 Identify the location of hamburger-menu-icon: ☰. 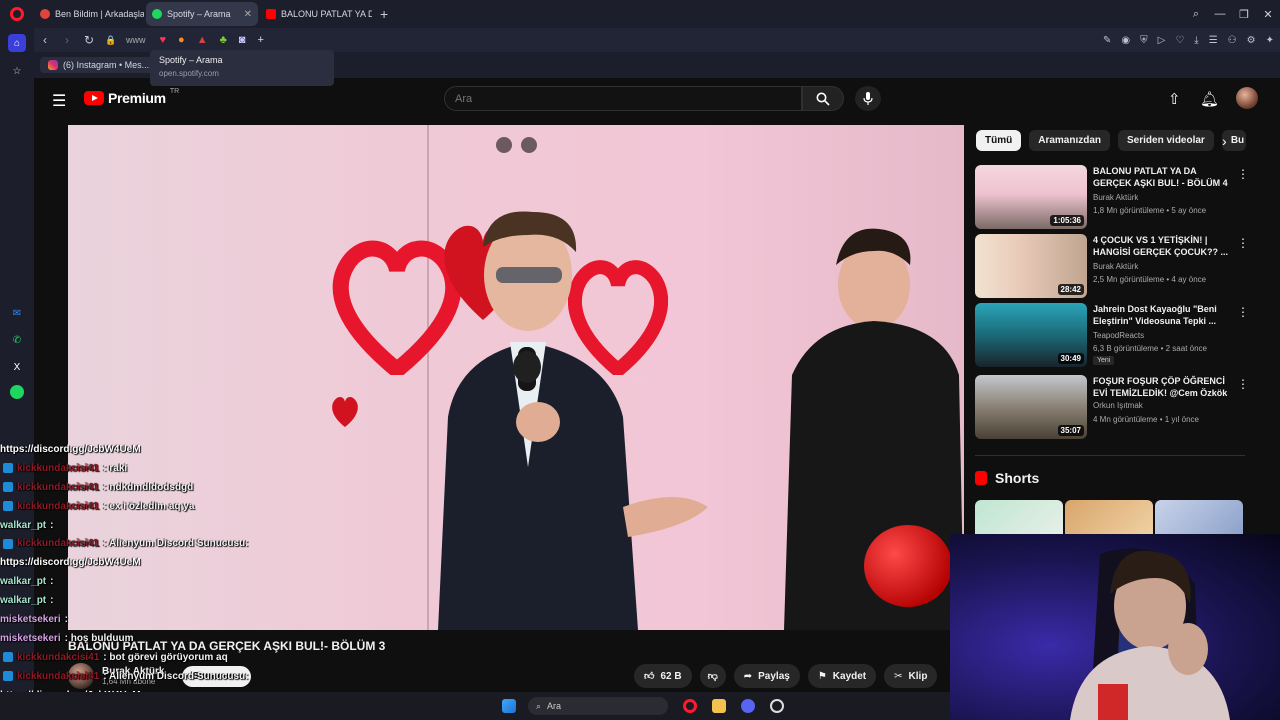
(59, 101).